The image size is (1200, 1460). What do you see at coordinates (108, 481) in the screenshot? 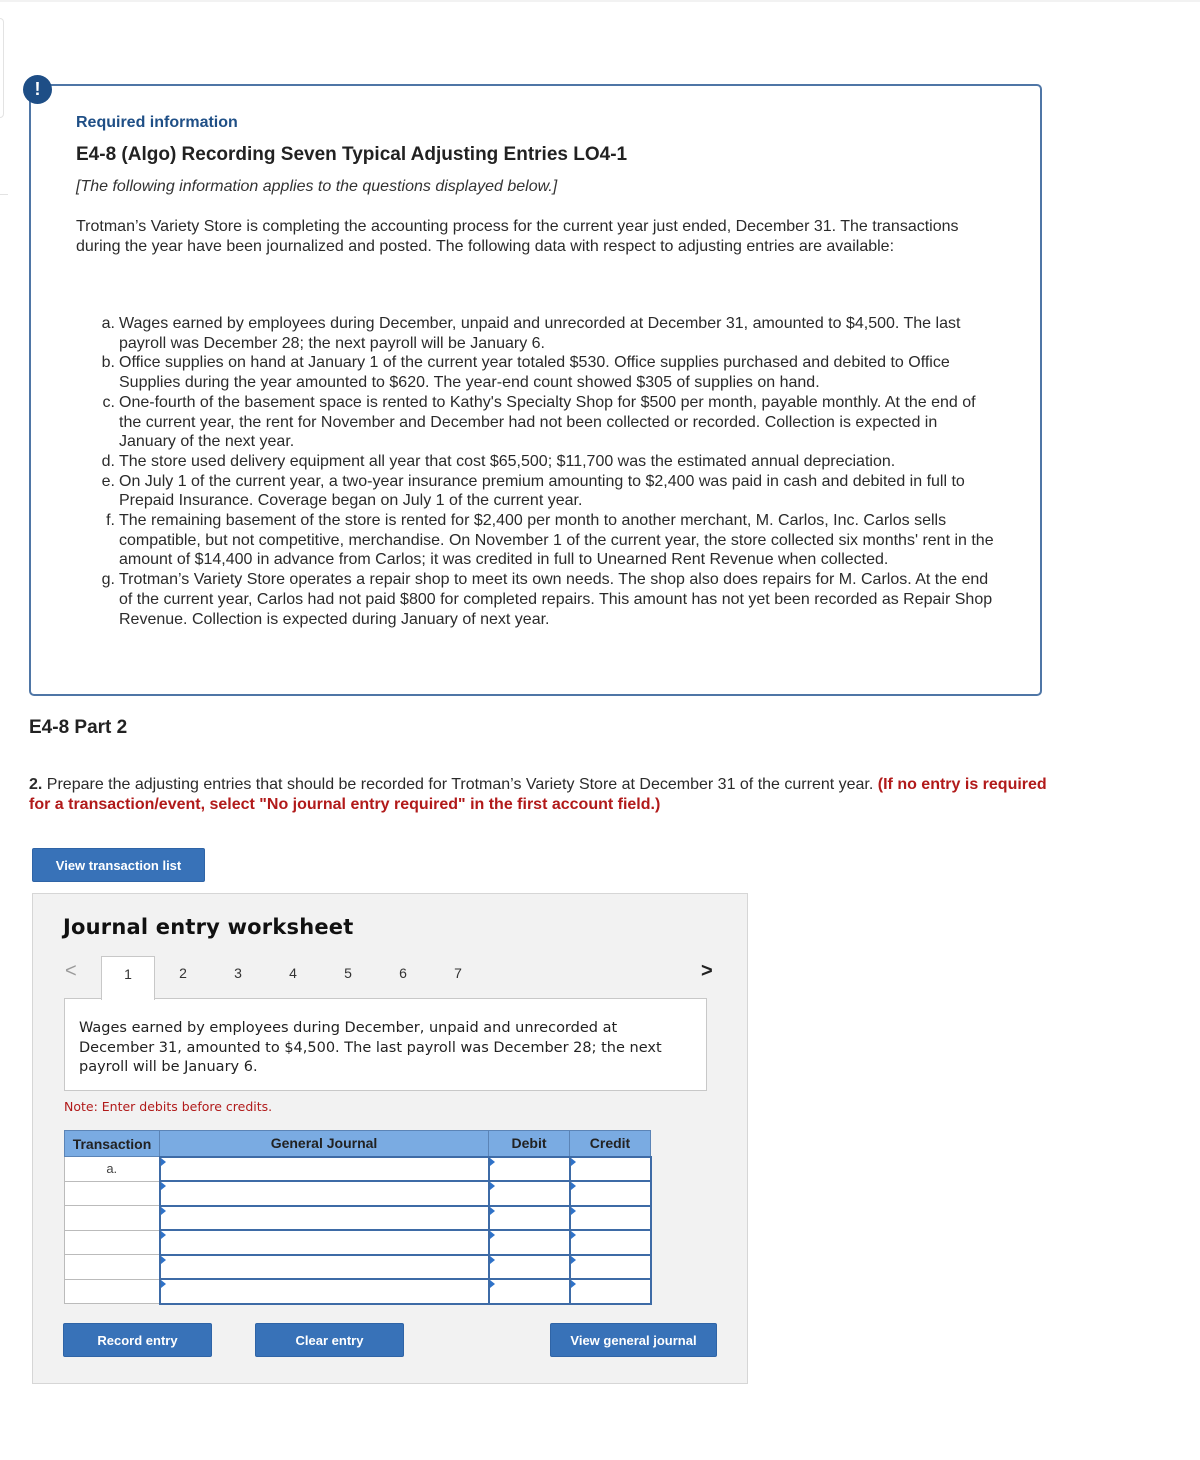
I see `item-label: e.` at bounding box center [108, 481].